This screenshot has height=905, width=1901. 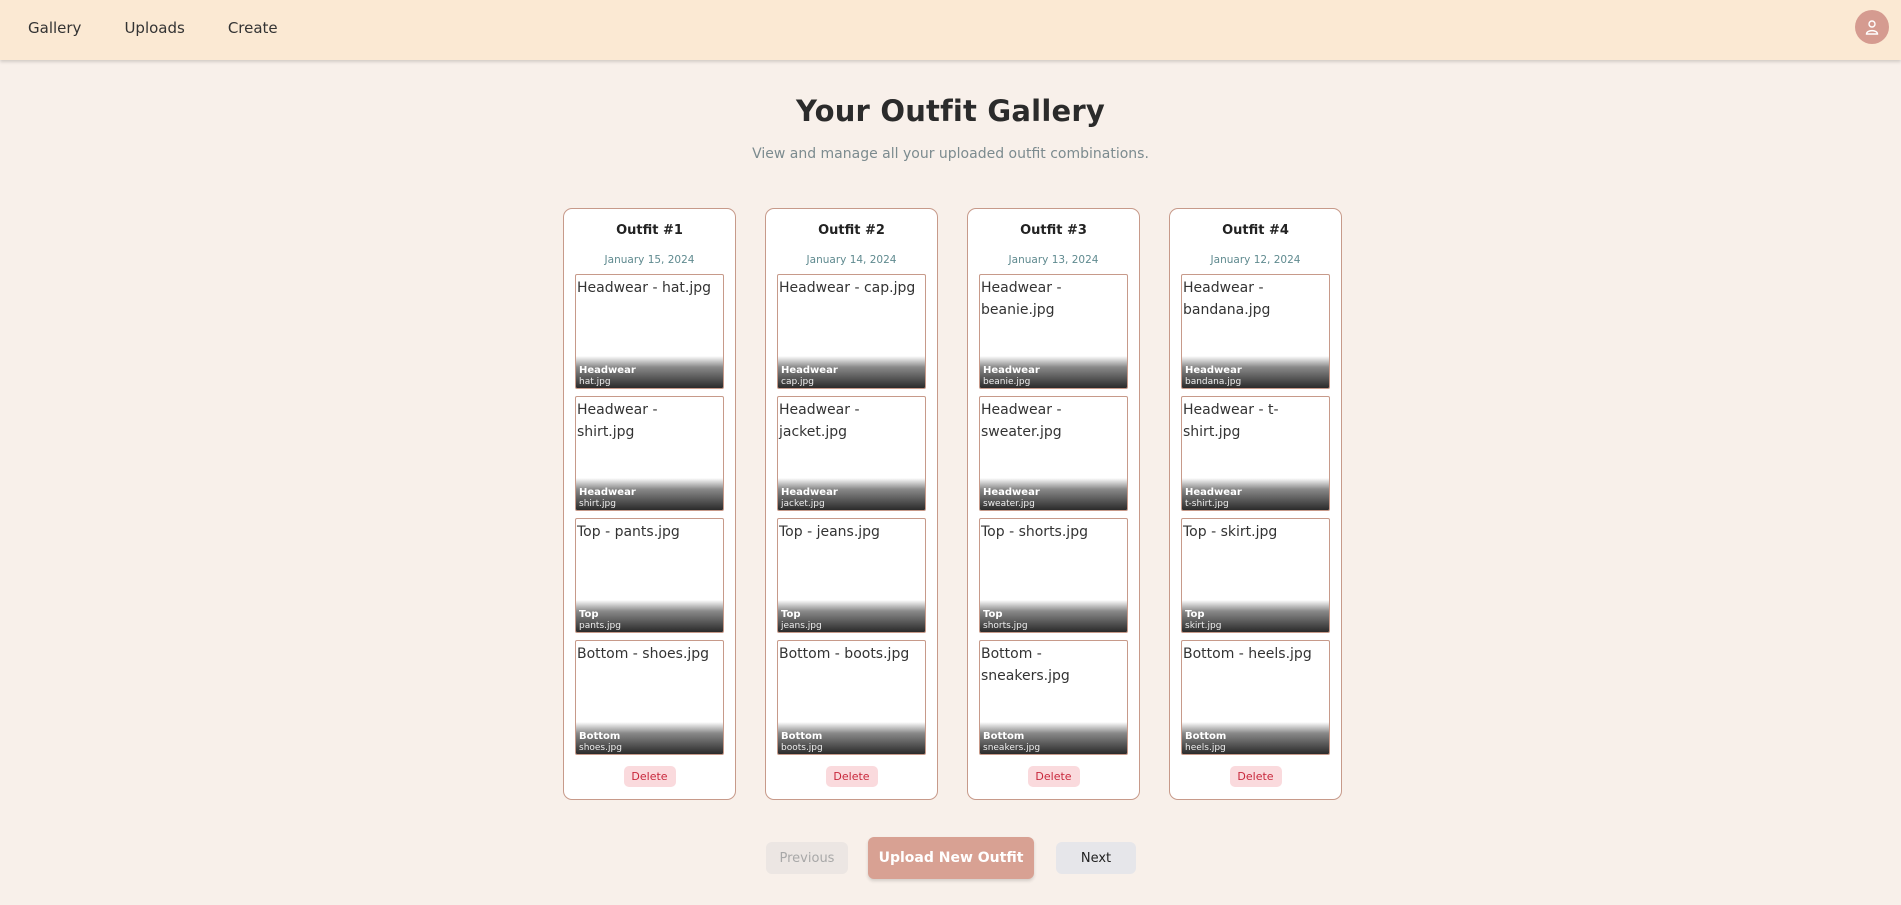 I want to click on outfit-item-image: Headwear - cap.jpg Headwear cap.jpg, so click(x=851, y=331).